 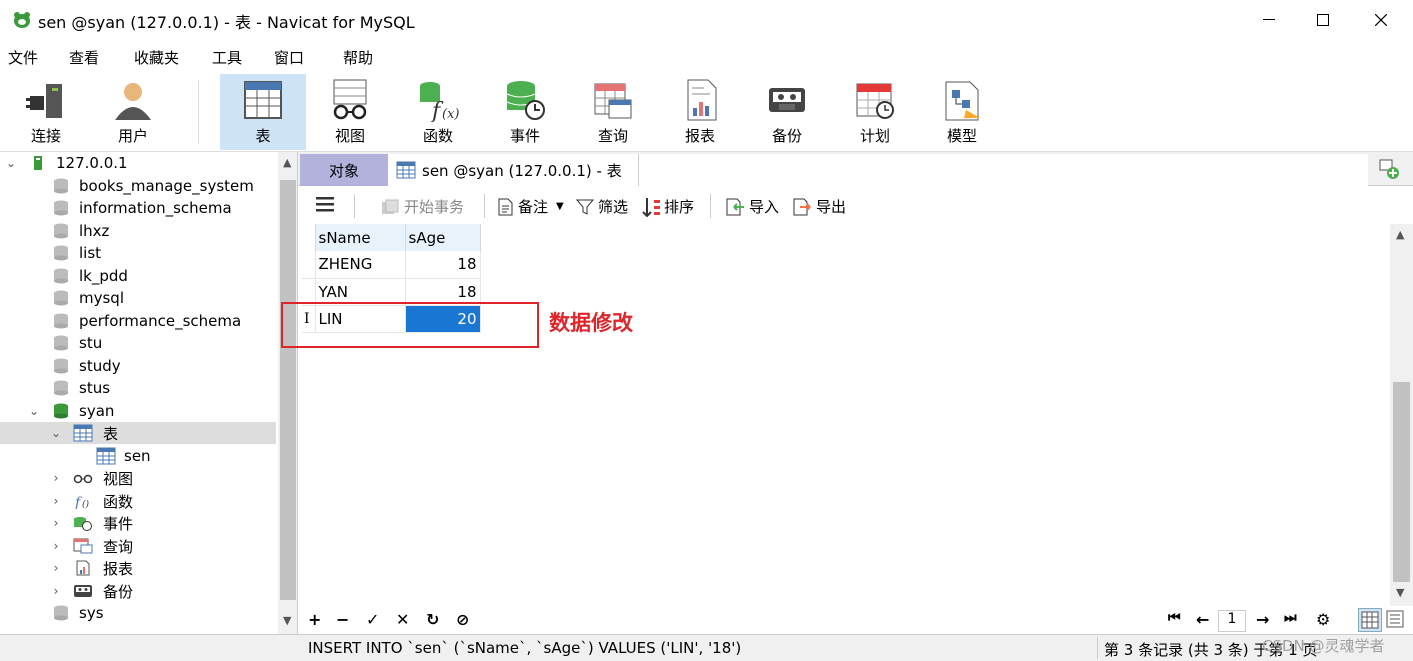 I want to click on tree-database-open: ⌄ syan, so click(x=138, y=411).